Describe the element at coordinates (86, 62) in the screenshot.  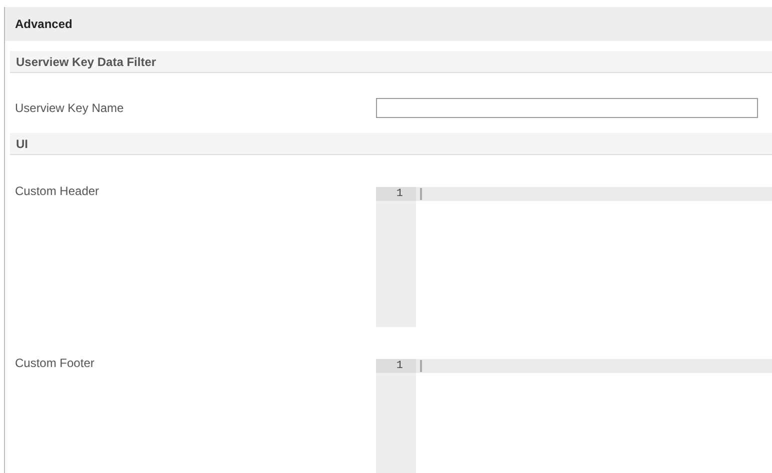
I see `section-title: Userview Key Data Filter` at that location.